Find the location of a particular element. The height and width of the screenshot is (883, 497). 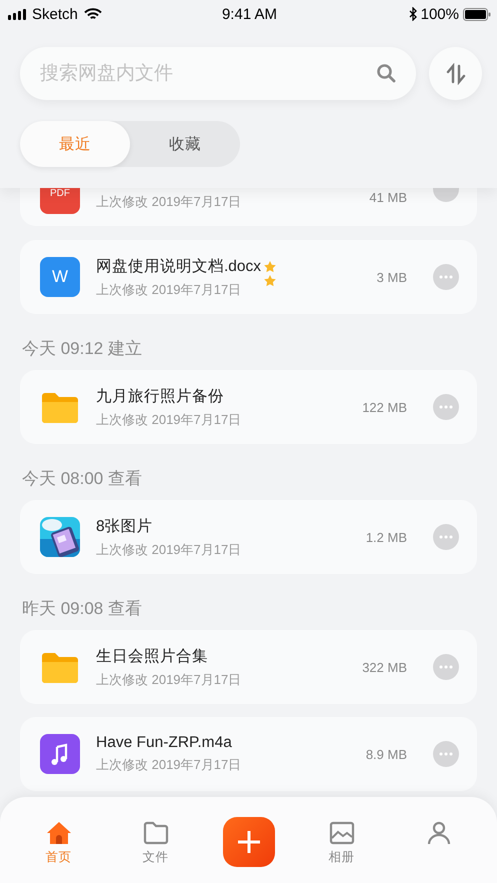

section-heading: 今天 09:12 建立 is located at coordinates (82, 349).